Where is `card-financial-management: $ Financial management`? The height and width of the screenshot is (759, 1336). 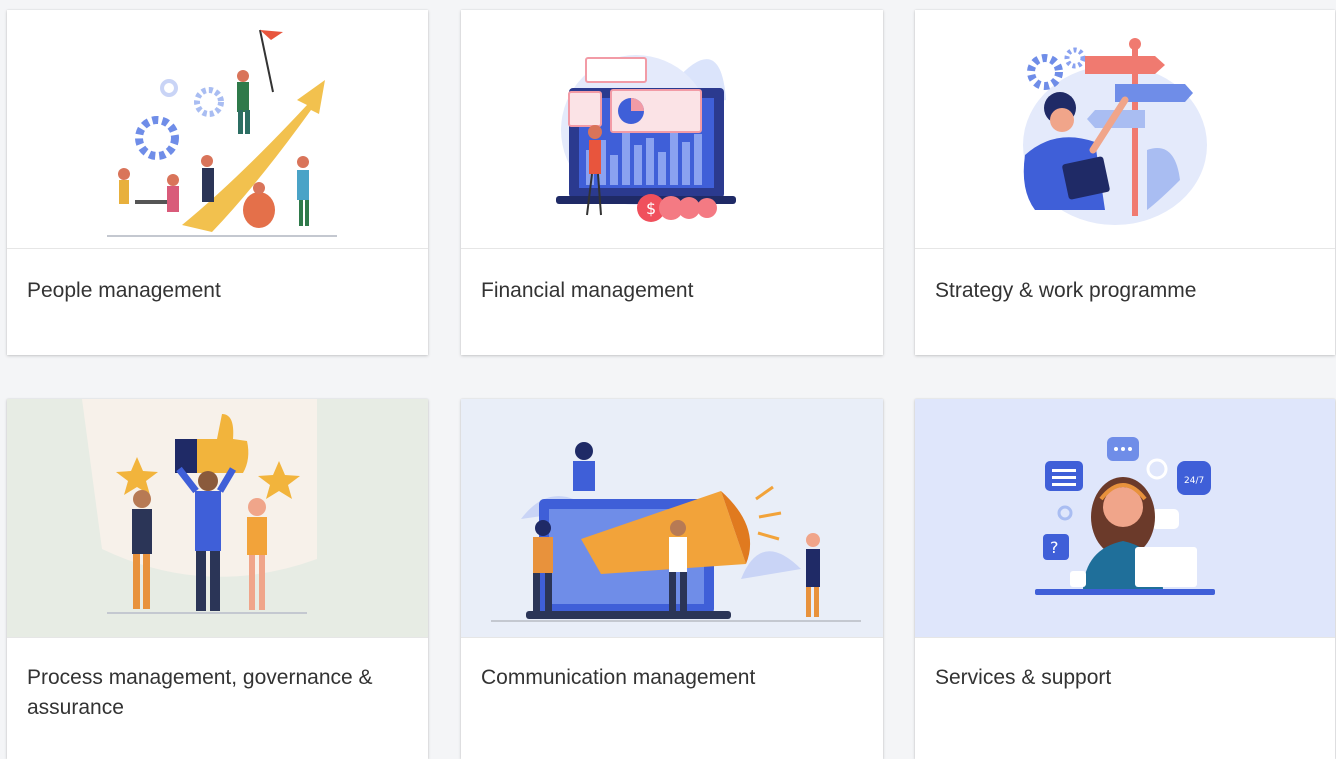 card-financial-management: $ Financial management is located at coordinates (672, 182).